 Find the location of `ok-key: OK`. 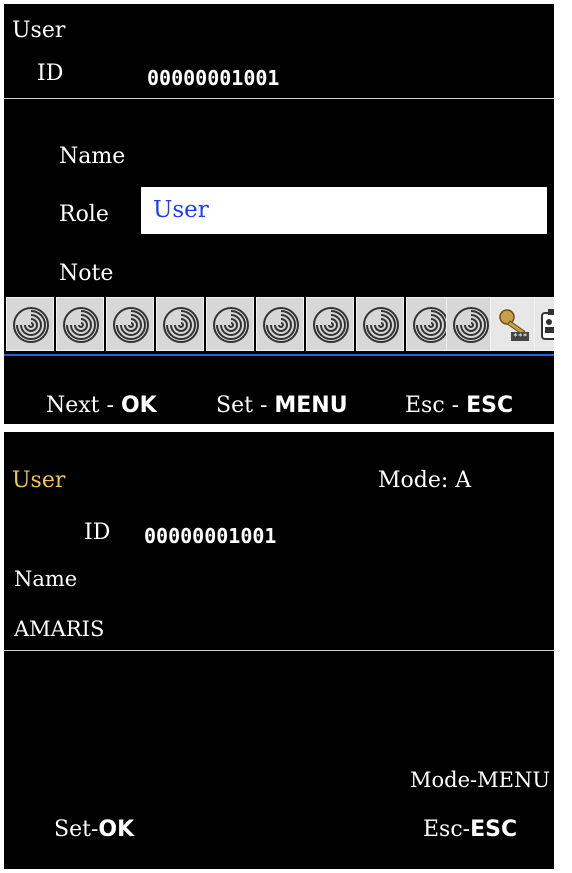

ok-key: OK is located at coordinates (139, 405).